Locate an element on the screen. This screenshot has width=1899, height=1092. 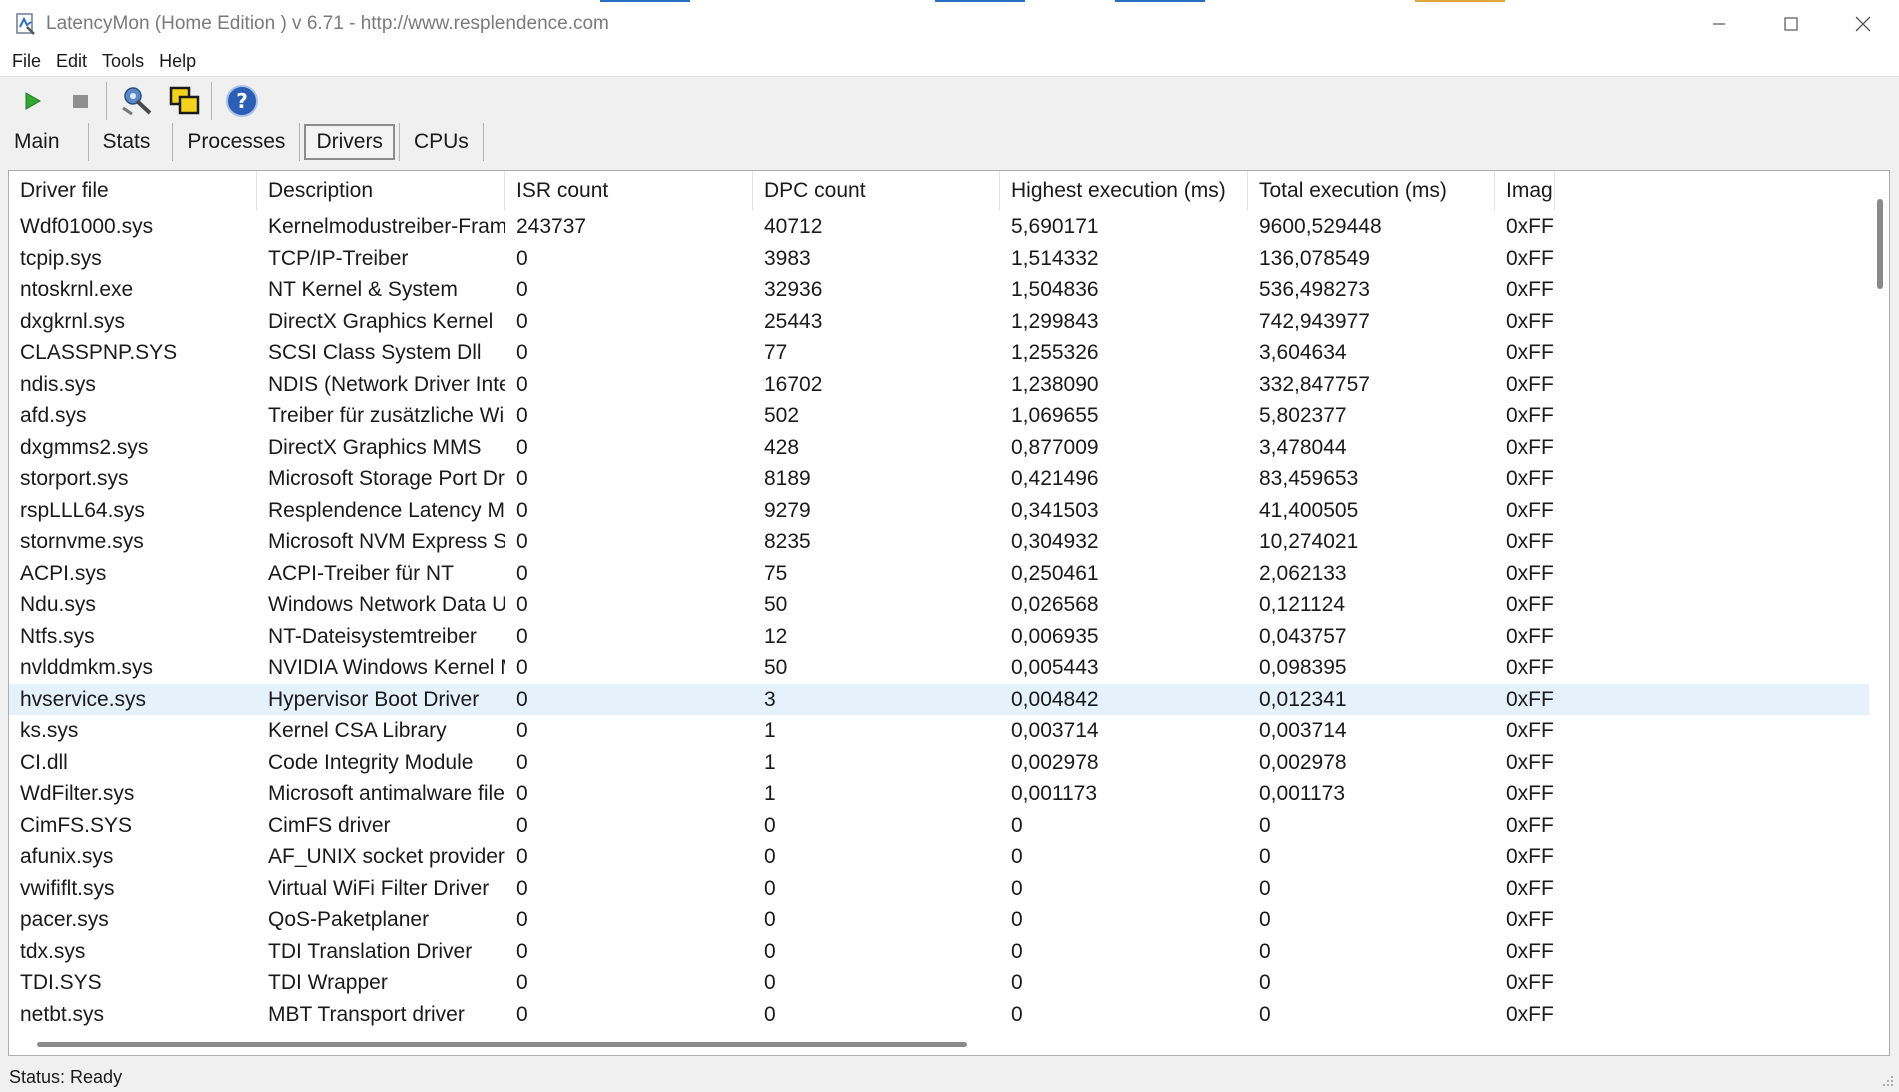
tab-strip: Main Stats Processes Drivers CPUs is located at coordinates (242, 142).